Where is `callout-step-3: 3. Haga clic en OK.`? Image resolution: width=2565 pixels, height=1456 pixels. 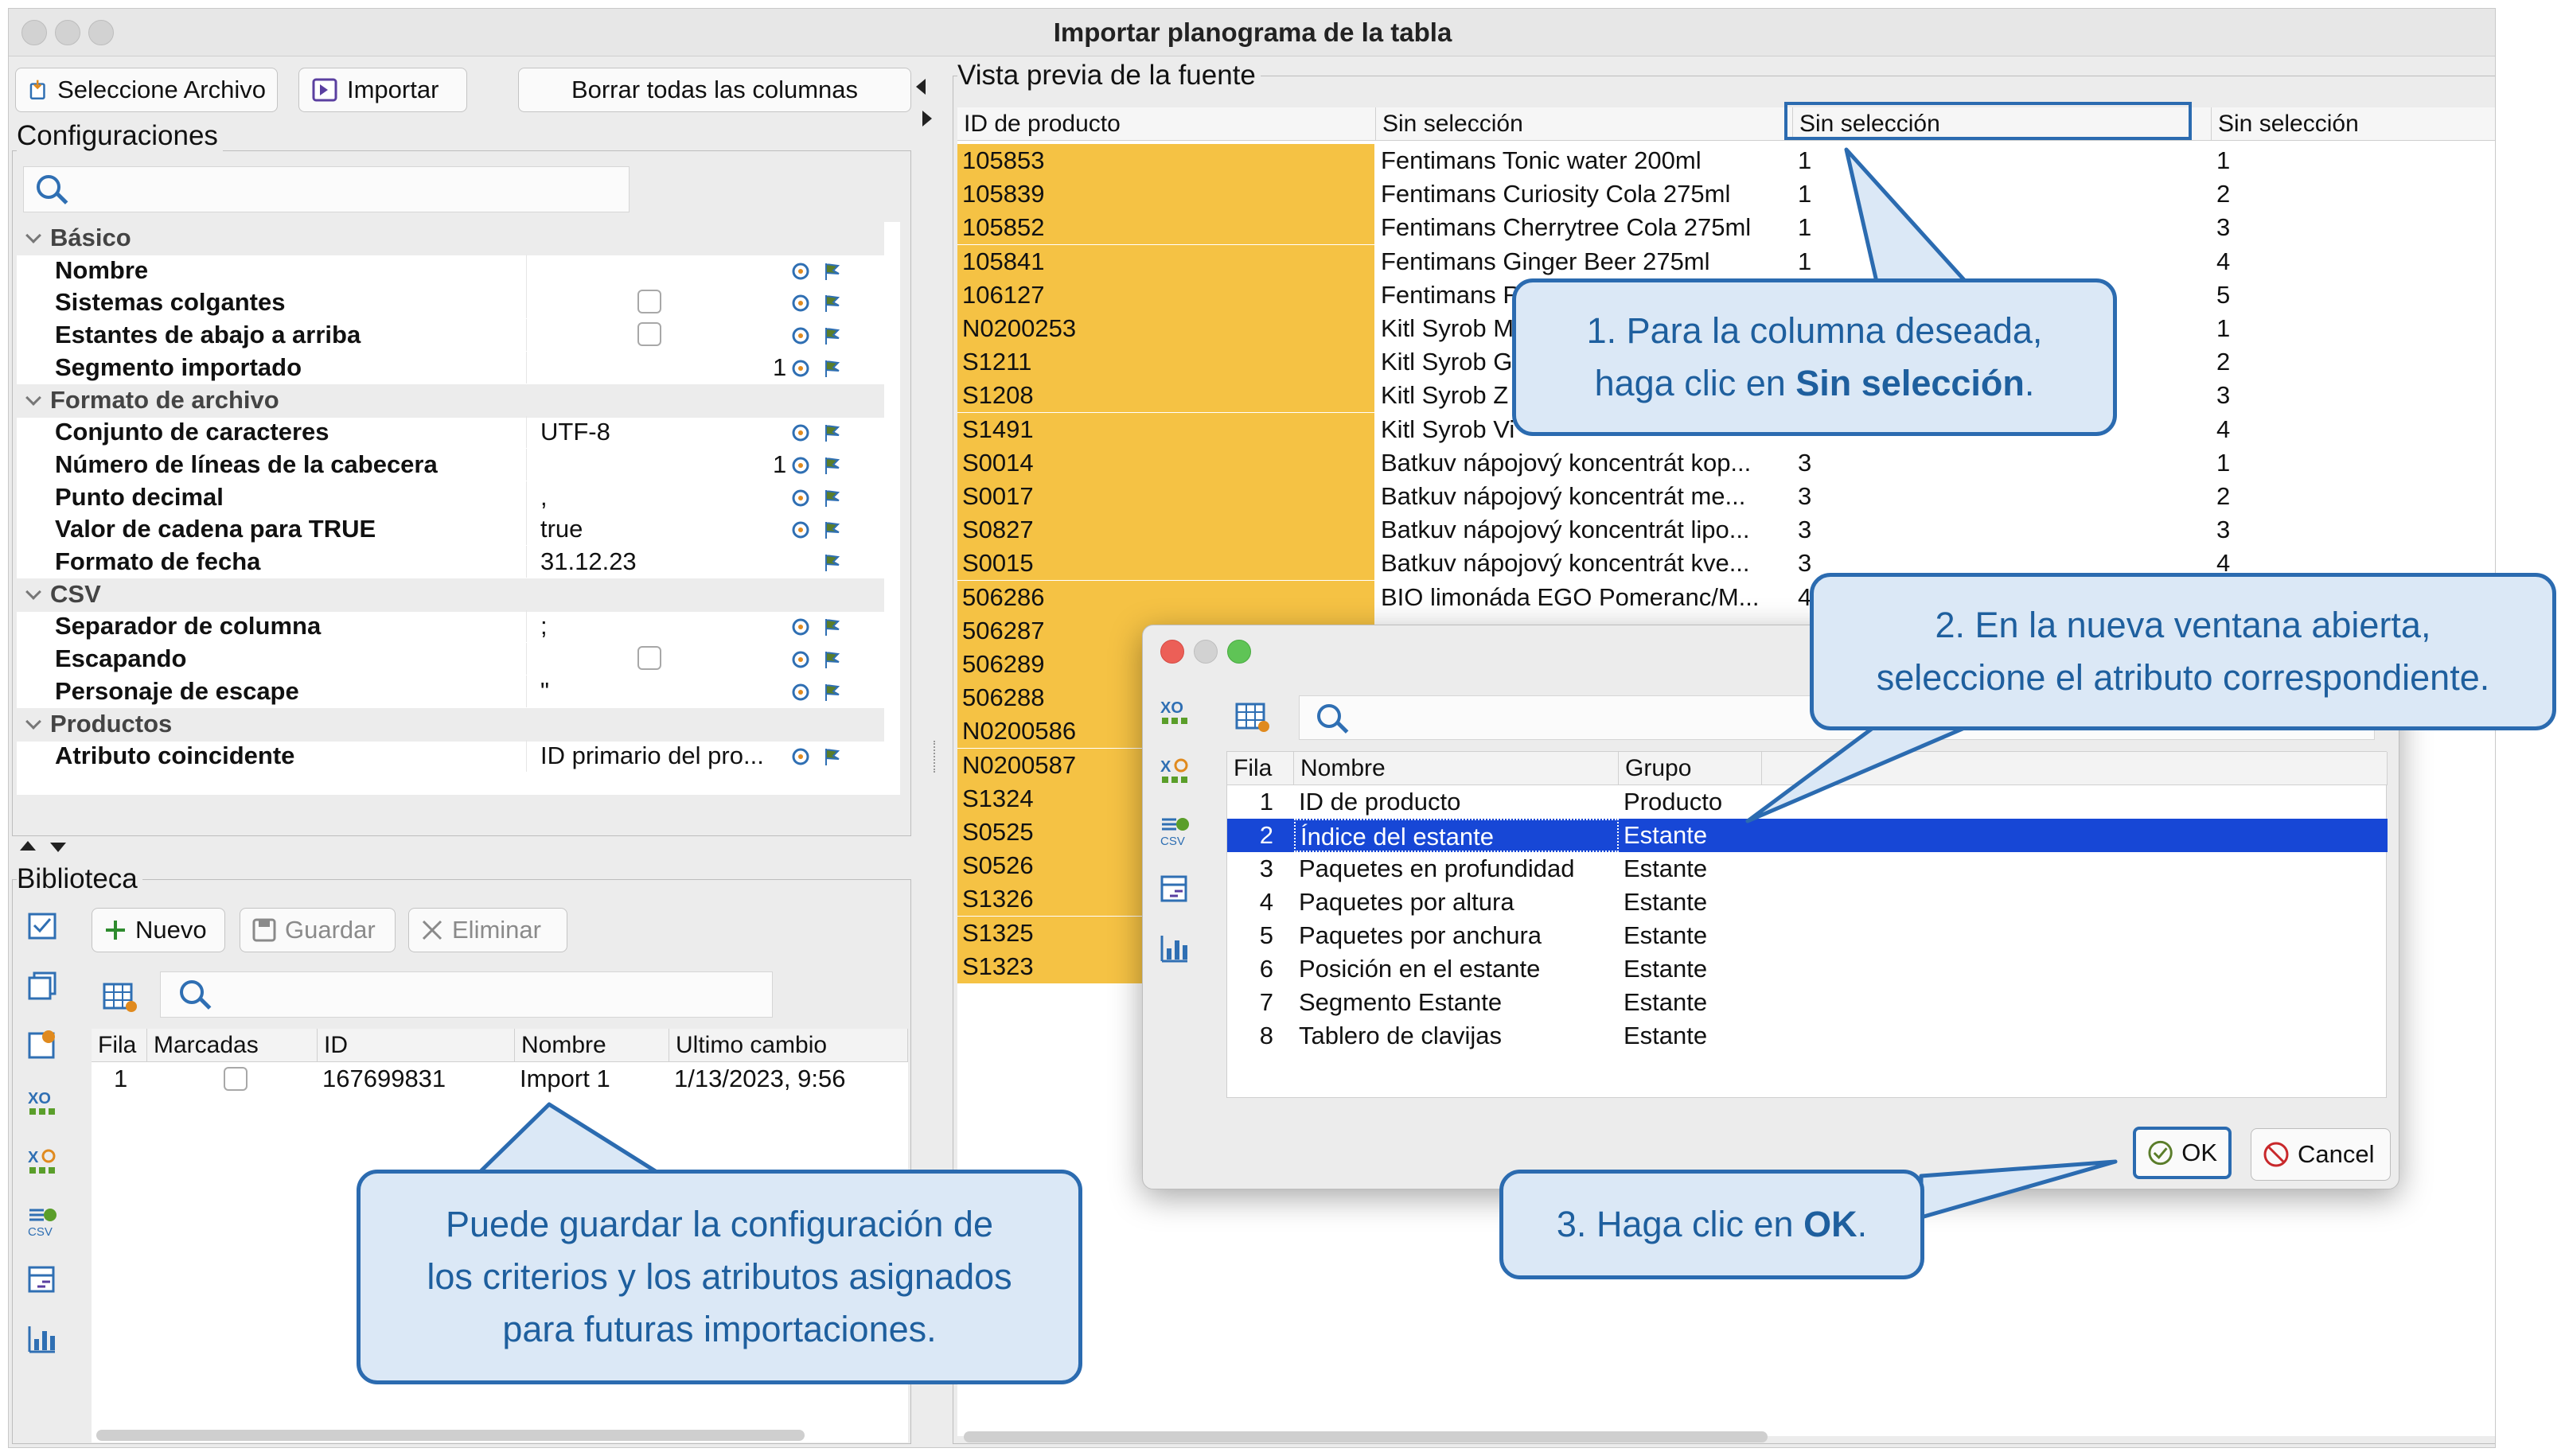
callout-step-3: 3. Haga clic en OK. is located at coordinates (1712, 1224).